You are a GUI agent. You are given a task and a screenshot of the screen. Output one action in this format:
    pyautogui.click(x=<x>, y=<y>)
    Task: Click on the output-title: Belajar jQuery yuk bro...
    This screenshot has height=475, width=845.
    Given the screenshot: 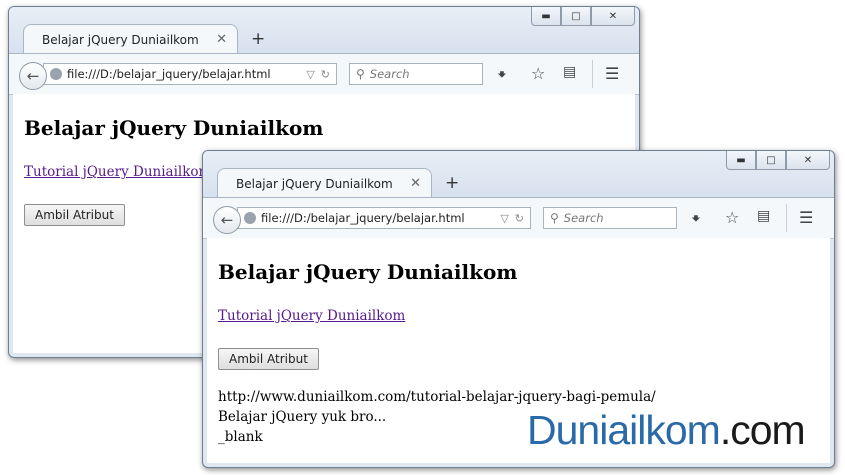 What is the action you would take?
    pyautogui.click(x=302, y=417)
    